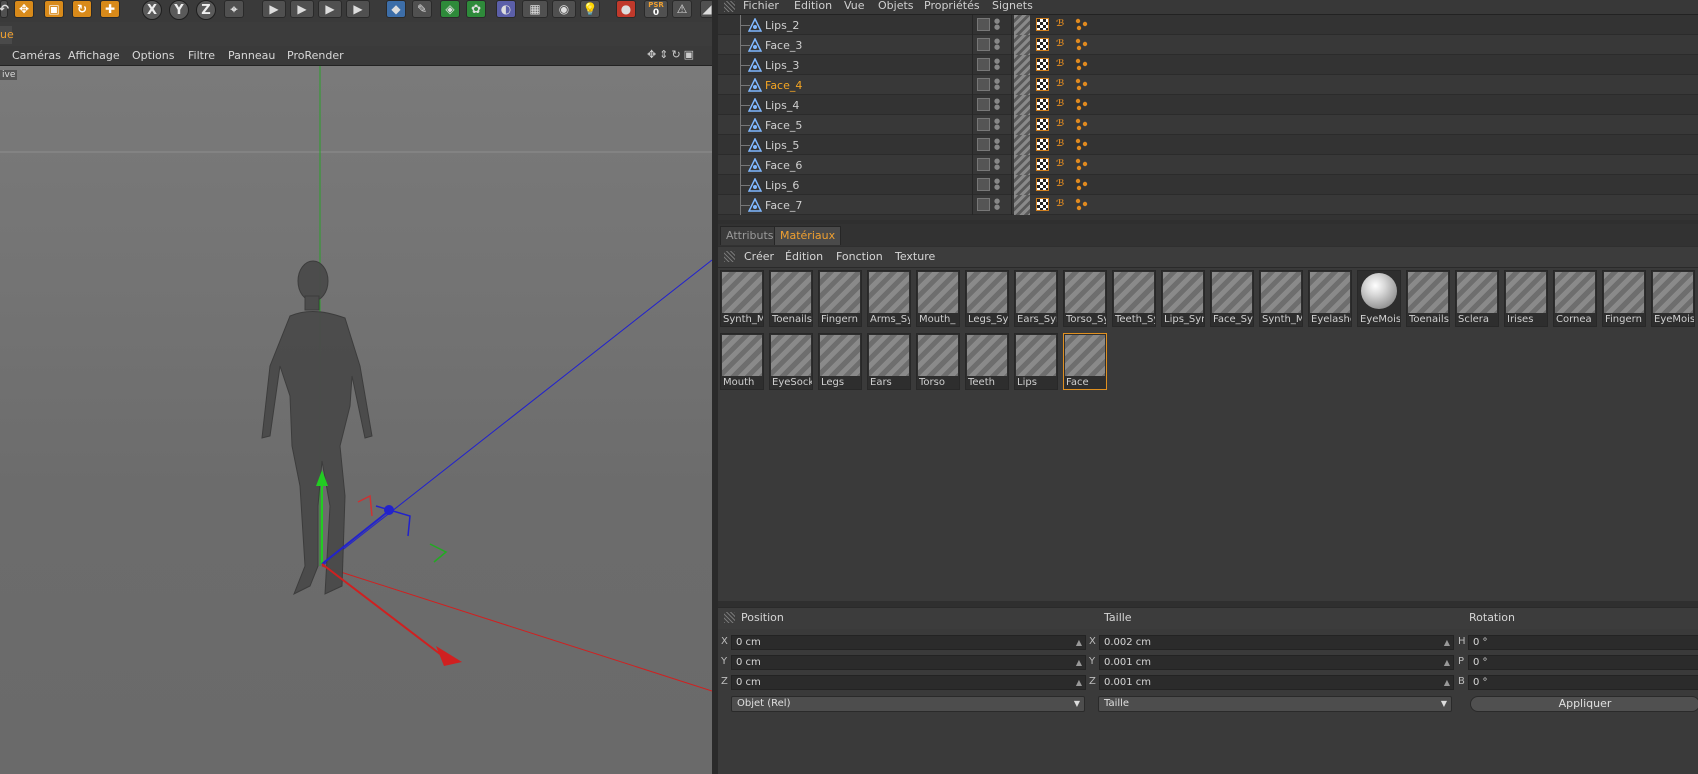 This screenshot has width=1698, height=774. What do you see at coordinates (1232, 298) in the screenshot?
I see `material-swatch: Face_Syn` at bounding box center [1232, 298].